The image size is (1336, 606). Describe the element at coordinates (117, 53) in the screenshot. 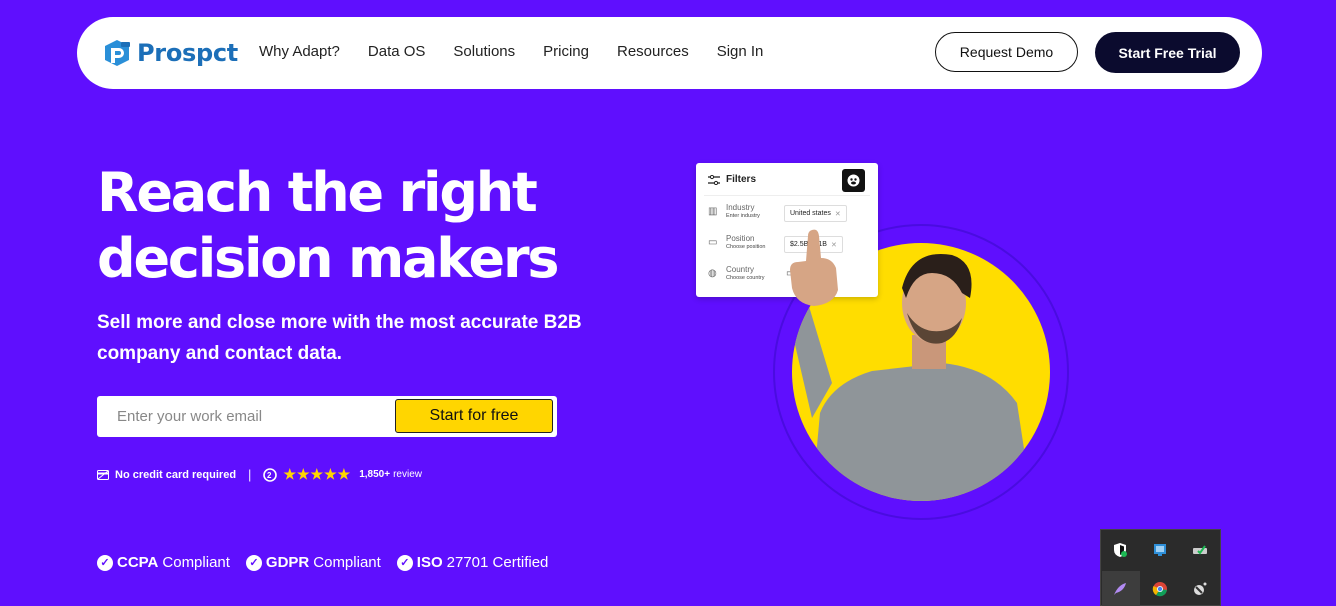

I see `logo-mark-icon` at that location.